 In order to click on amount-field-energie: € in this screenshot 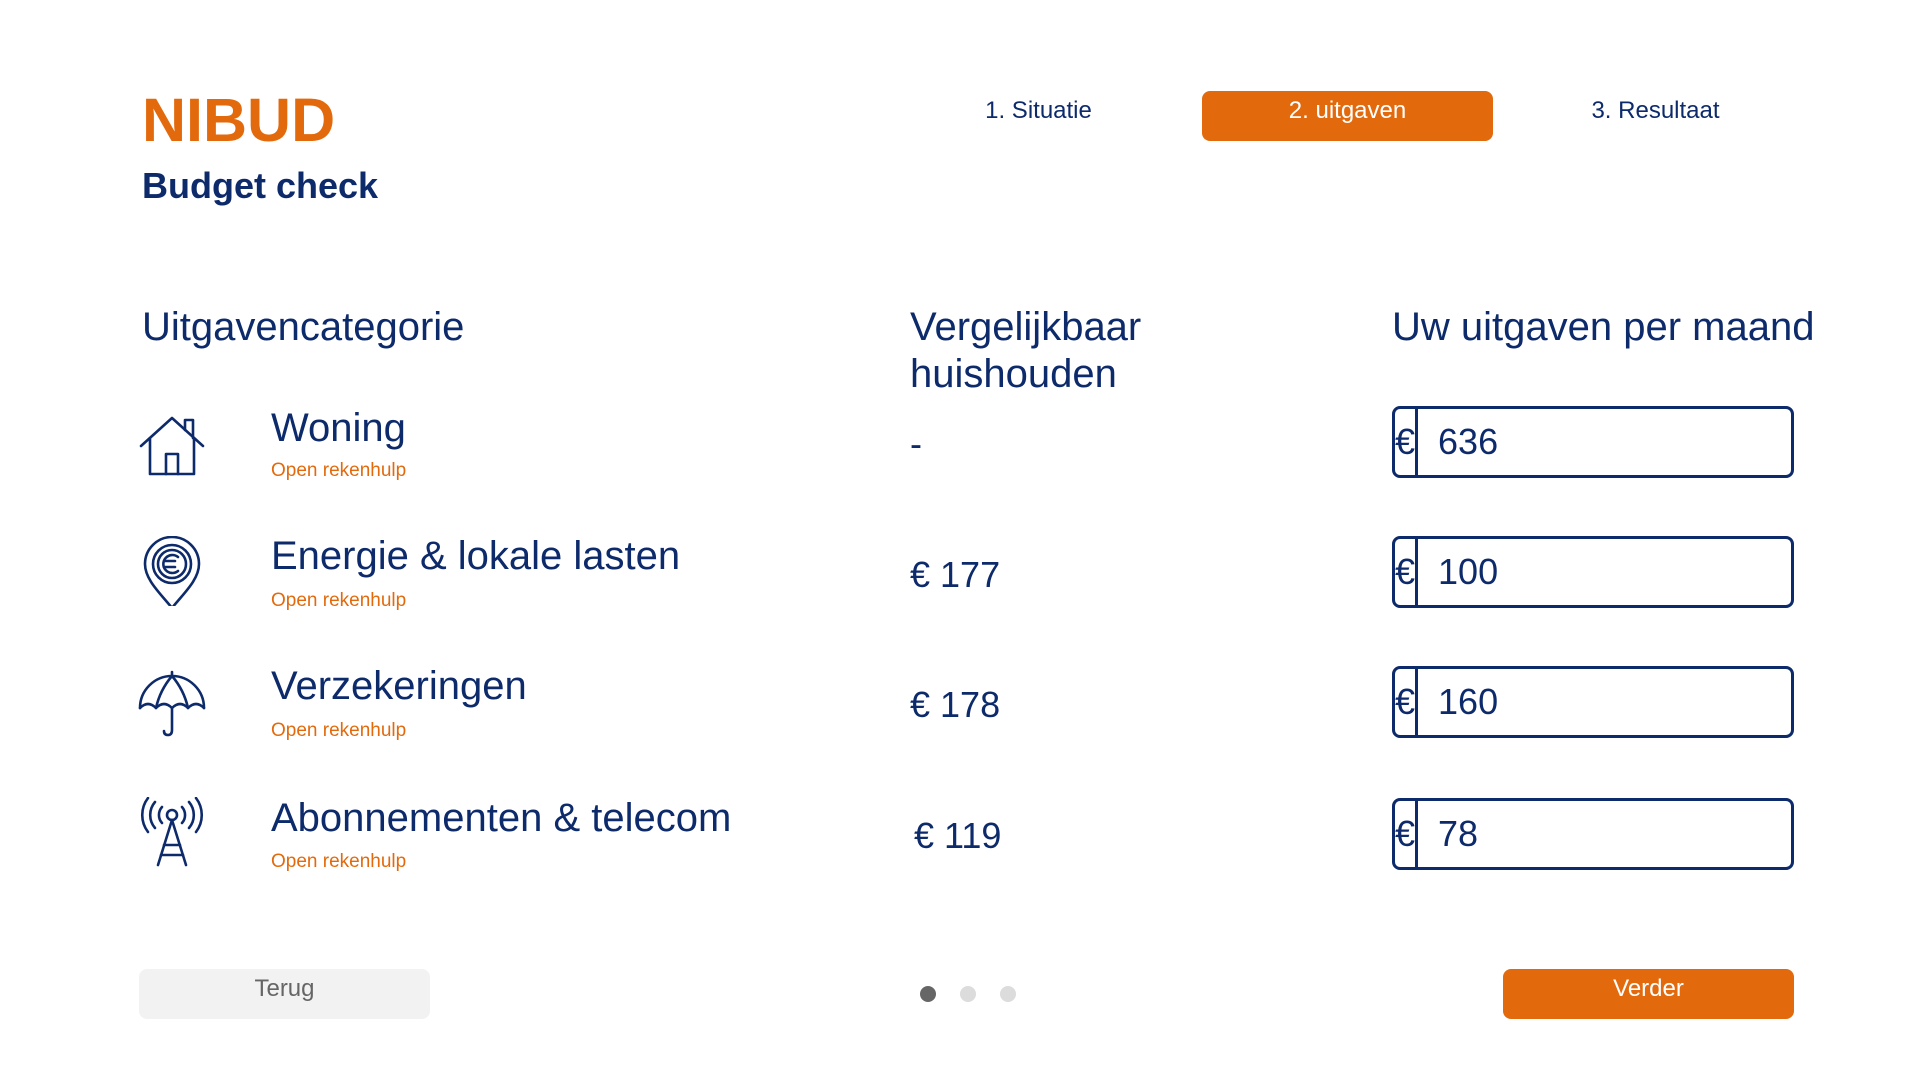, I will do `click(1649, 572)`.